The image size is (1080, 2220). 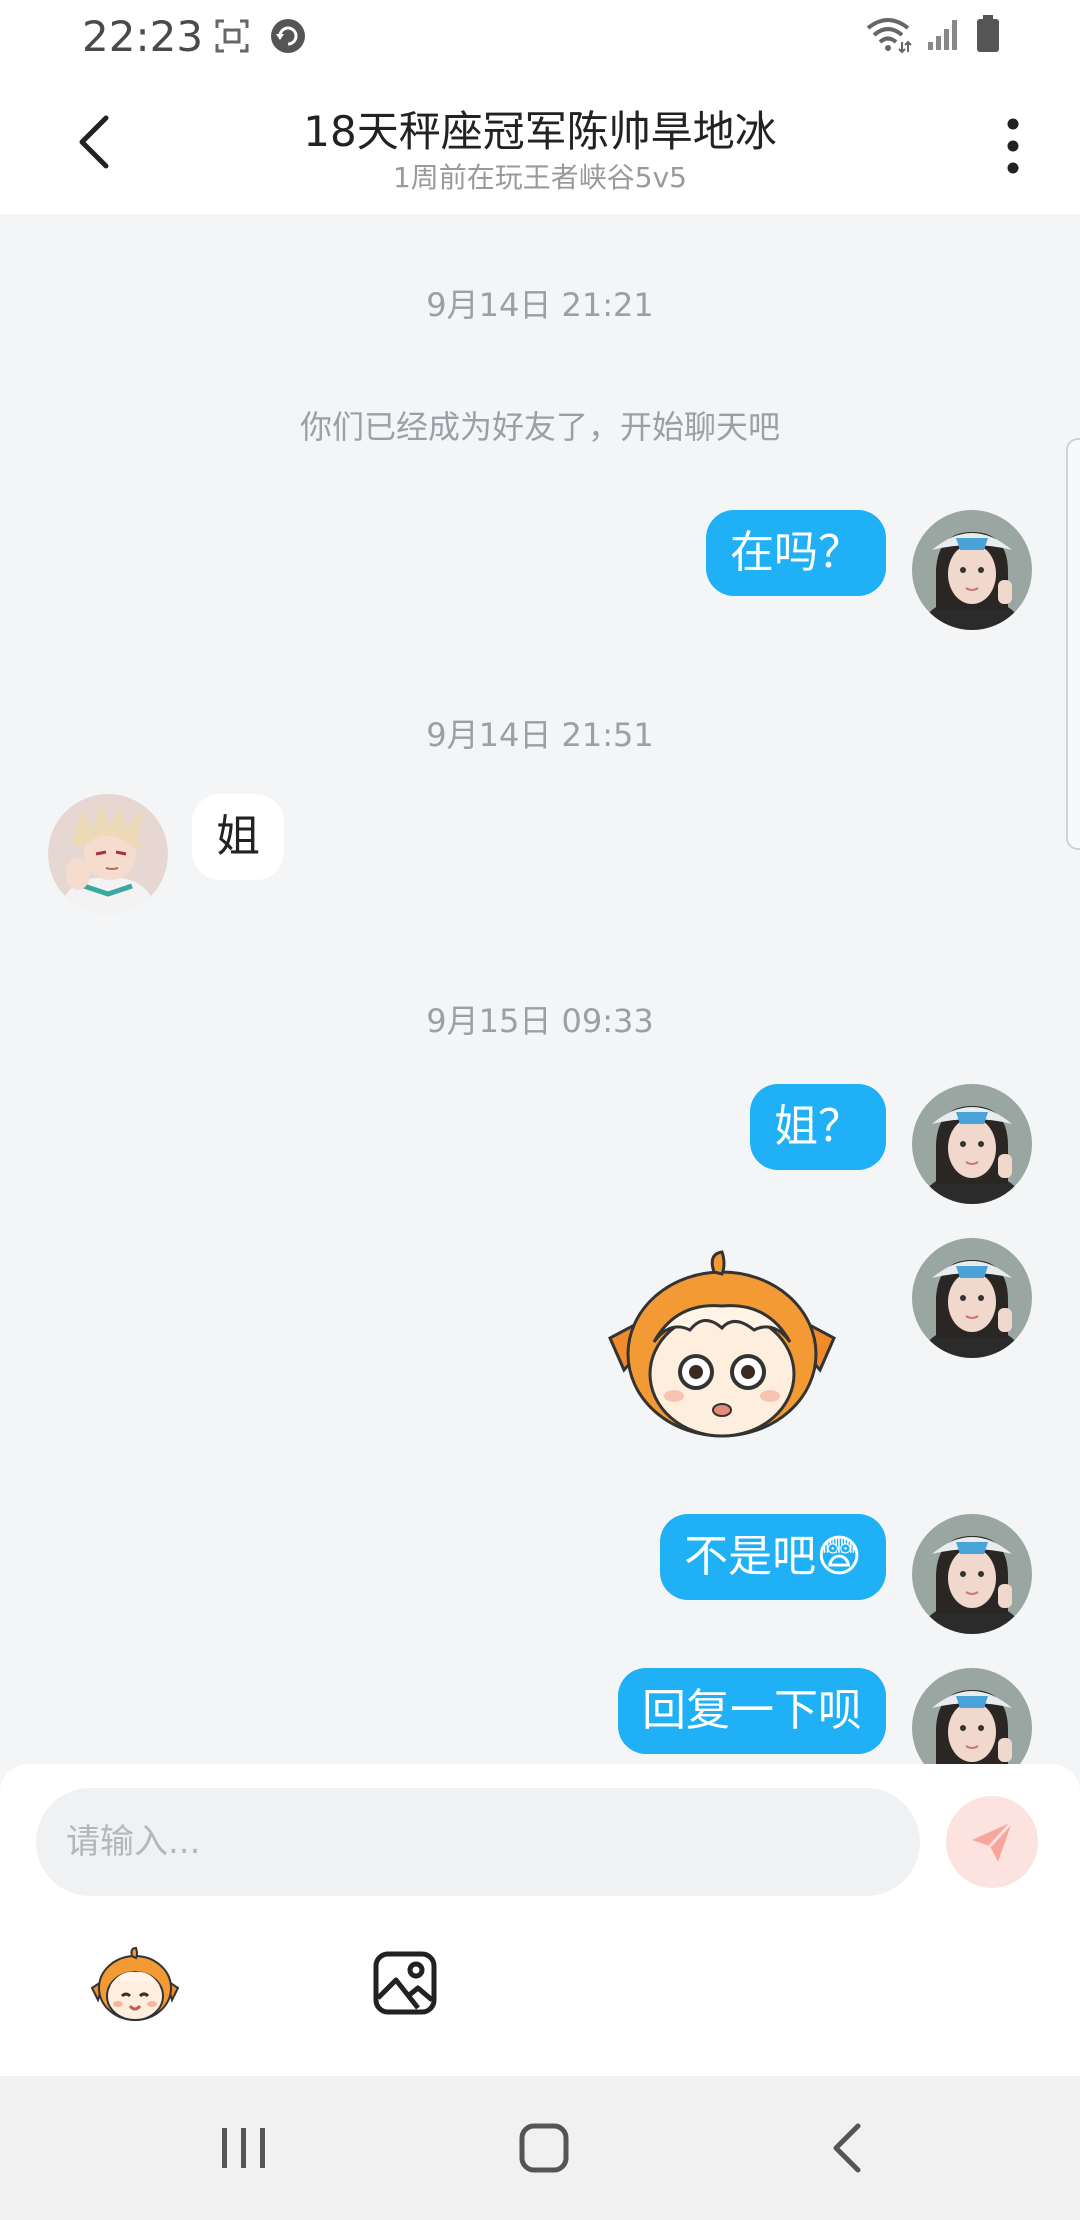 I want to click on battery-icon, so click(x=988, y=36).